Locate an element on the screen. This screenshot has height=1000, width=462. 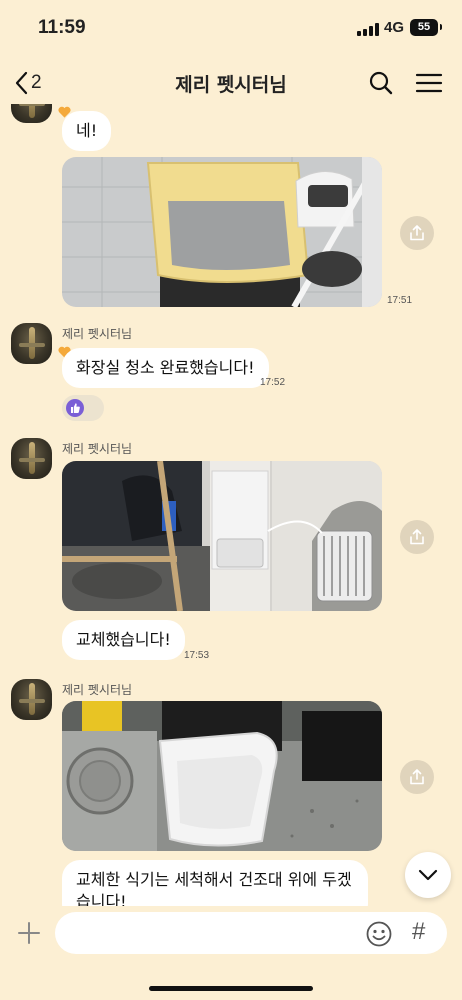
thumbs-up-icon is located at coordinates (75, 408).